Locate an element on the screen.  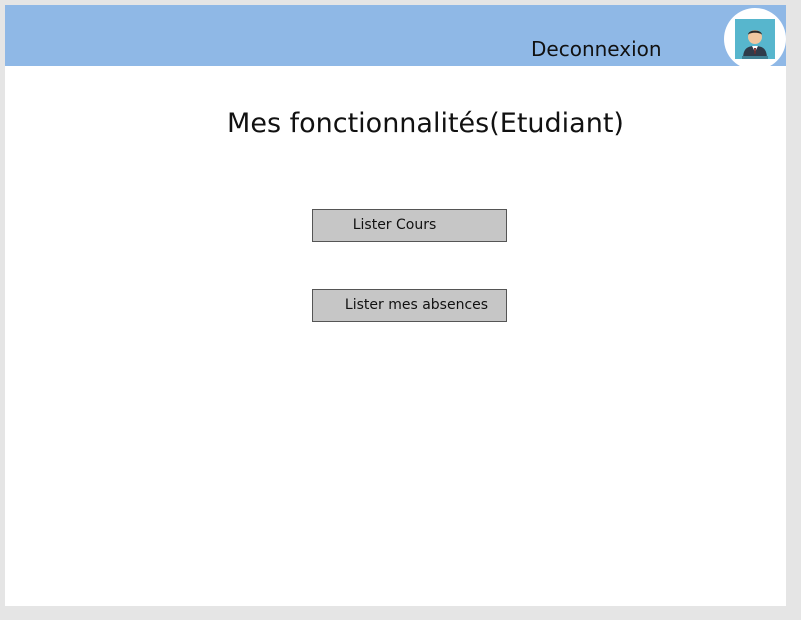
logout-link: Deconnexion is located at coordinates (596, 49).